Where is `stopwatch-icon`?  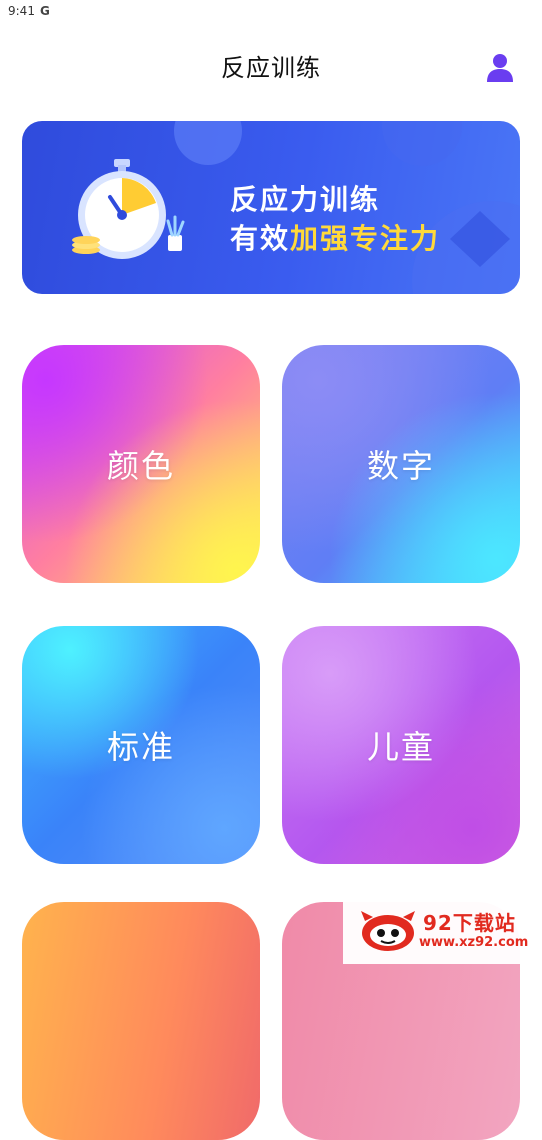 stopwatch-icon is located at coordinates (128, 210).